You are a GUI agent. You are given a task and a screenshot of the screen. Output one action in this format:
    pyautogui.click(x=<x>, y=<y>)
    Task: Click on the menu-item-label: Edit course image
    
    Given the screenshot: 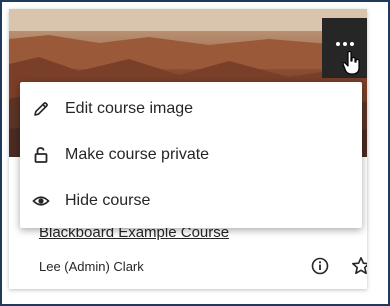 What is the action you would take?
    pyautogui.click(x=129, y=108)
    